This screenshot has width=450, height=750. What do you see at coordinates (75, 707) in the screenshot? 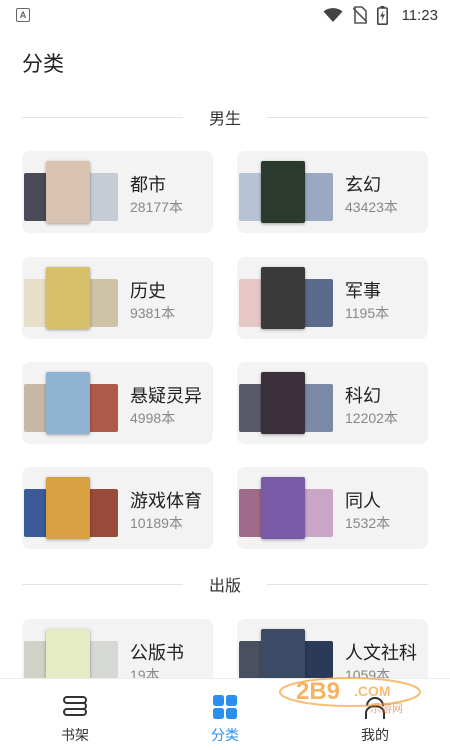
I see `bookshelf-icon` at bounding box center [75, 707].